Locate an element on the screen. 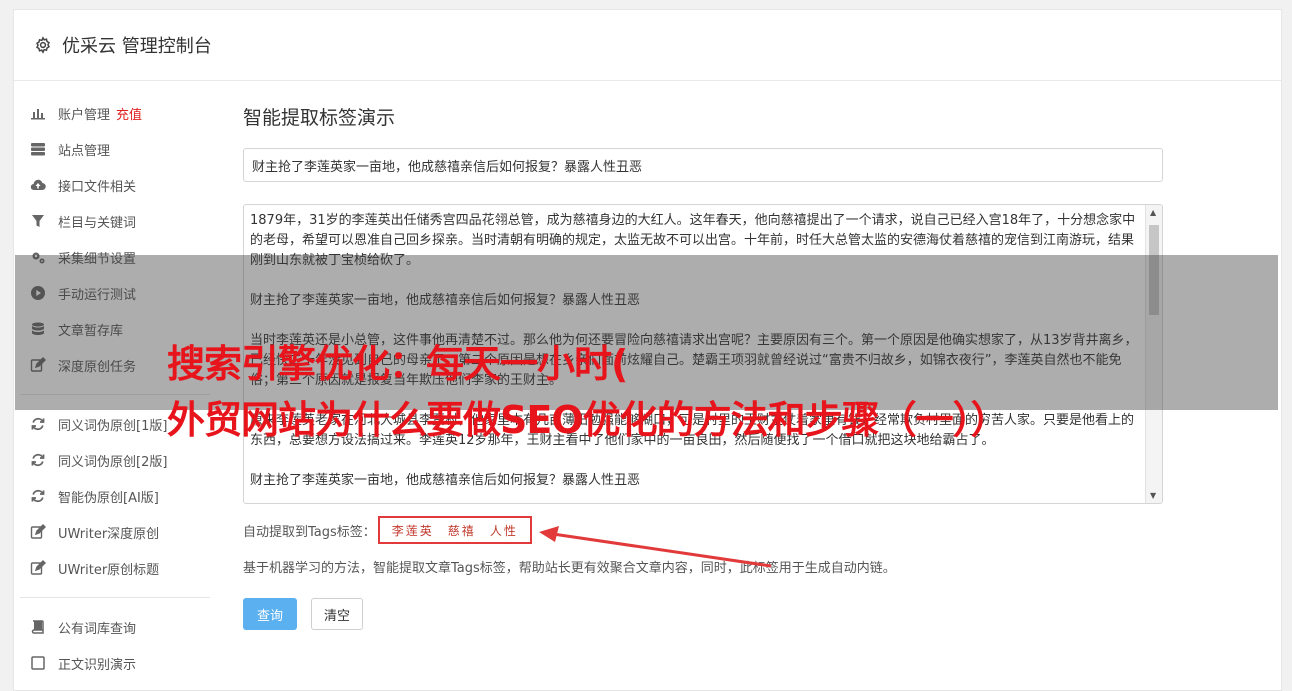 The width and height of the screenshot is (1292, 691). scroll-up-icon: ▲ is located at coordinates (1153, 212).